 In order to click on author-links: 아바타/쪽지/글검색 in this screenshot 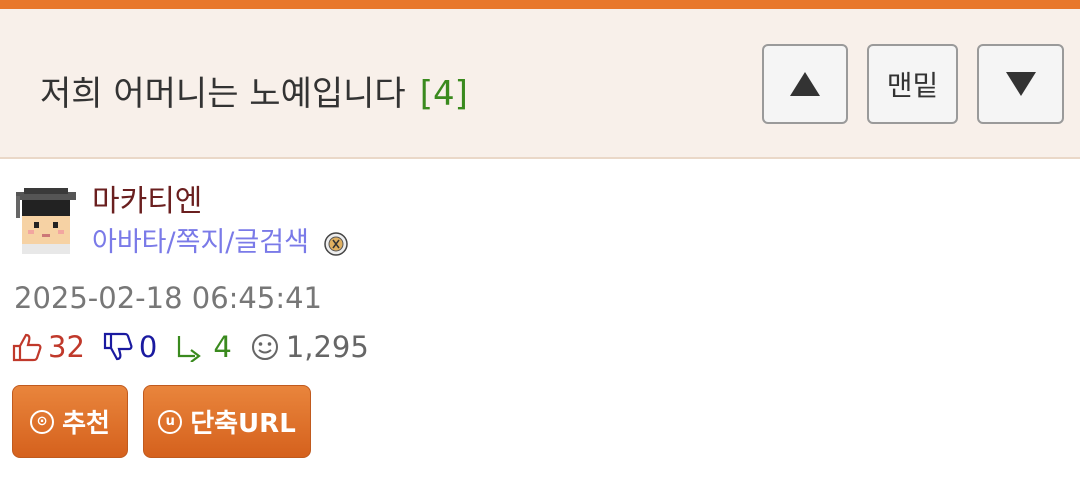, I will do `click(220, 243)`.